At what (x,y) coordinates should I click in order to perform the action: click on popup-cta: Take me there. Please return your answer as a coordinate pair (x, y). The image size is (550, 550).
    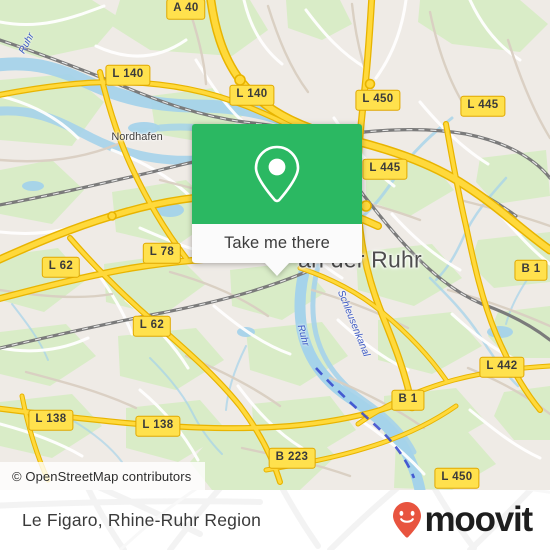
    Looking at the image, I should click on (277, 243).